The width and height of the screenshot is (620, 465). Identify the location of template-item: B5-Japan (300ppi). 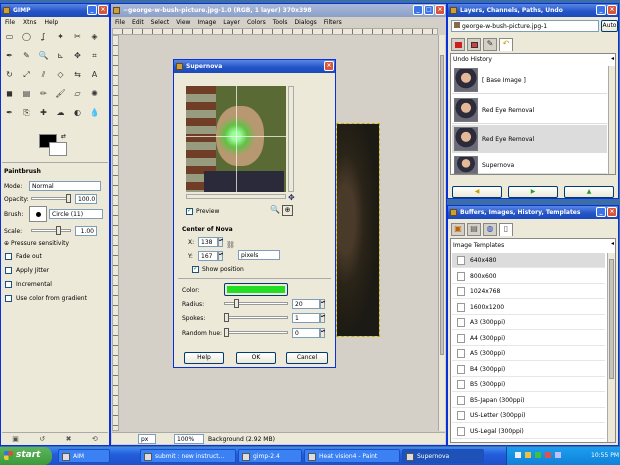
(528, 400).